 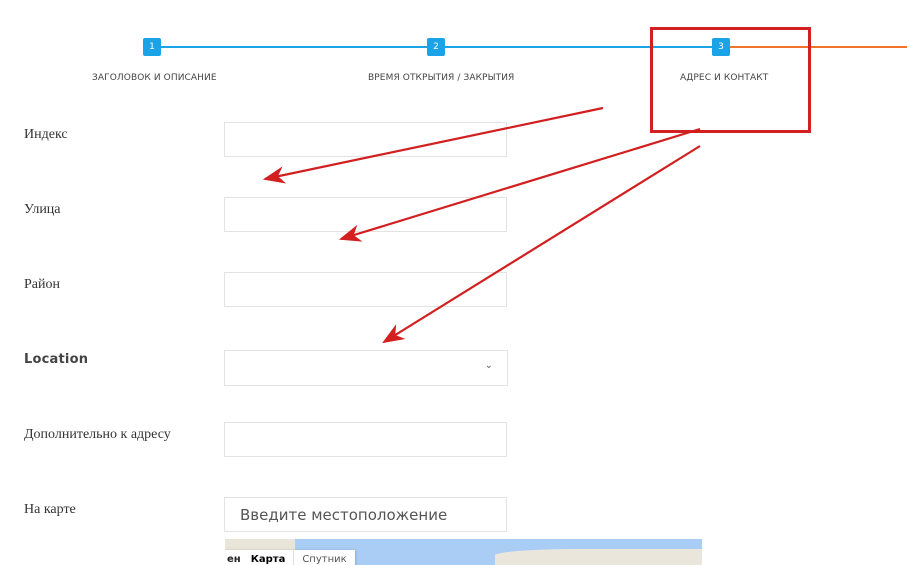 I want to click on arrow-to-location, so click(x=541, y=244).